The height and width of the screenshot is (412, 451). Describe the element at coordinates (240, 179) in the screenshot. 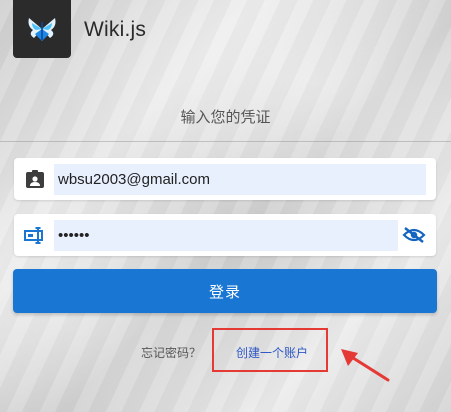

I see `email-input` at that location.